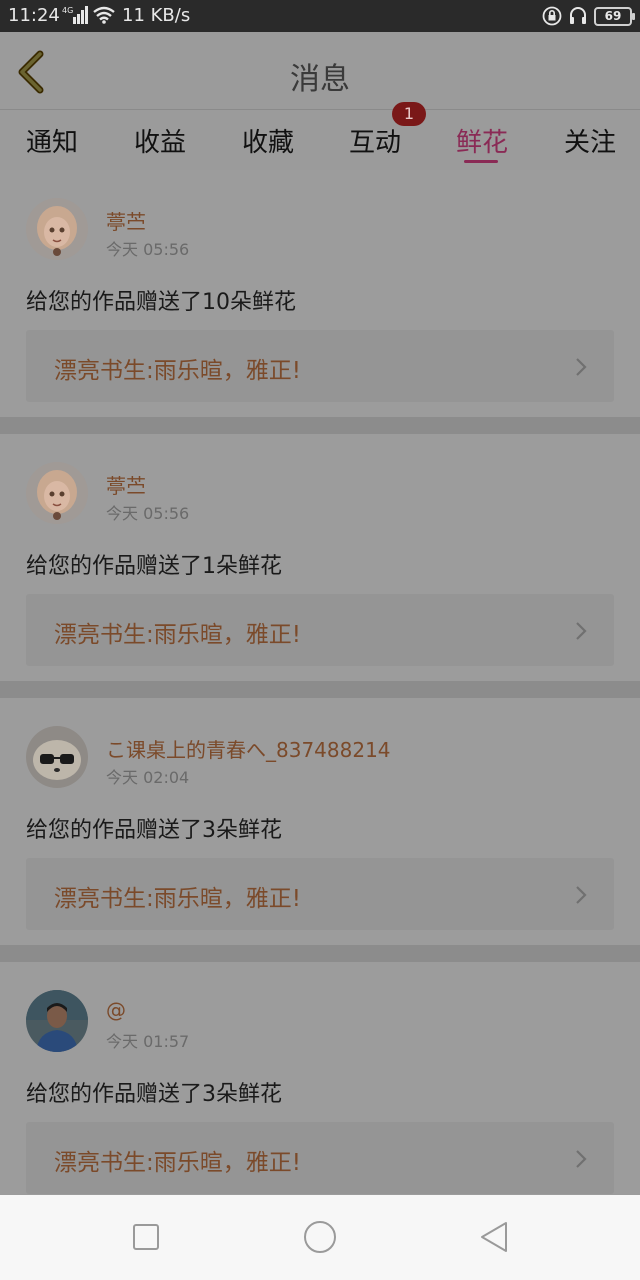 The image size is (640, 1280). Describe the element at coordinates (494, 1237) in the screenshot. I see `triangle-back-icon` at that location.